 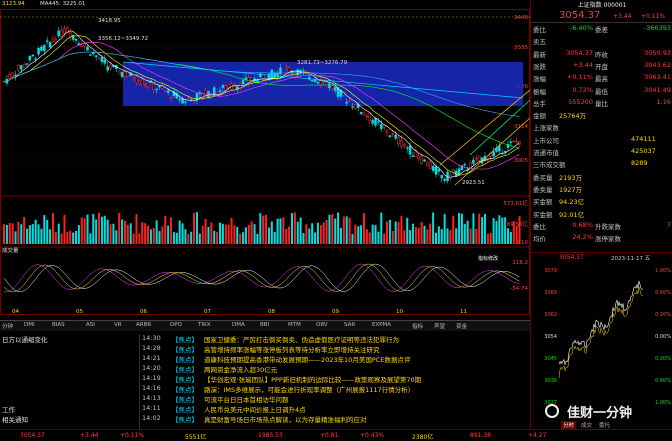 I want to click on quote-extra-value: 474111, so click(x=643, y=138).